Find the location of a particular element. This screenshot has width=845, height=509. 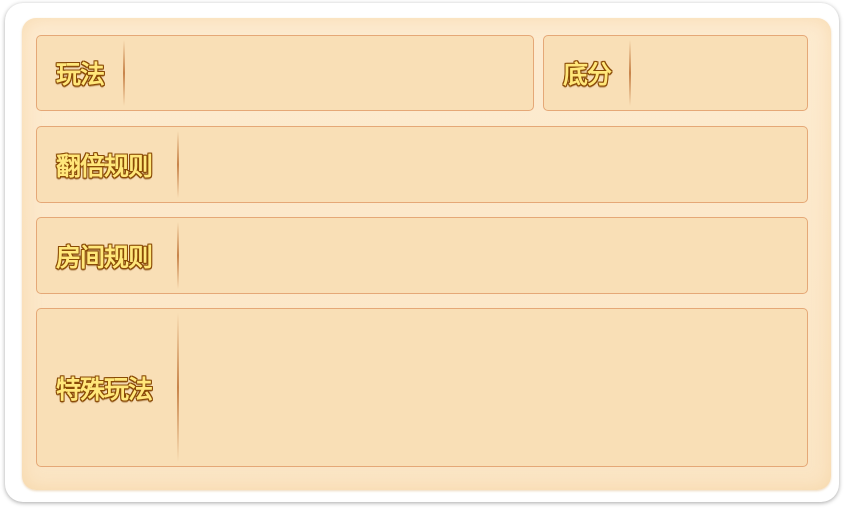

mode-divider is located at coordinates (124, 73).